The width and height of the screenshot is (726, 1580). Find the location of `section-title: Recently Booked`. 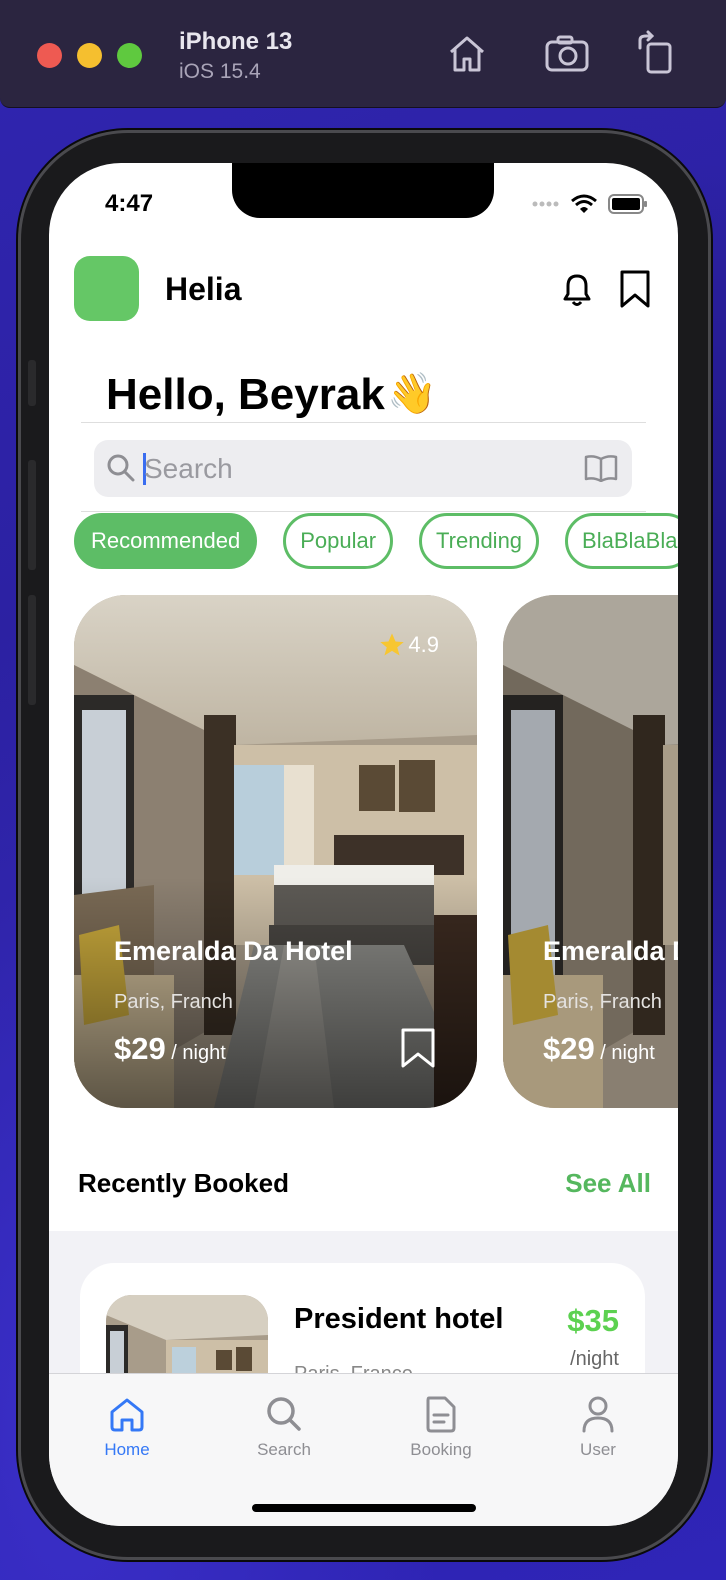

section-title: Recently Booked is located at coordinates (183, 1183).